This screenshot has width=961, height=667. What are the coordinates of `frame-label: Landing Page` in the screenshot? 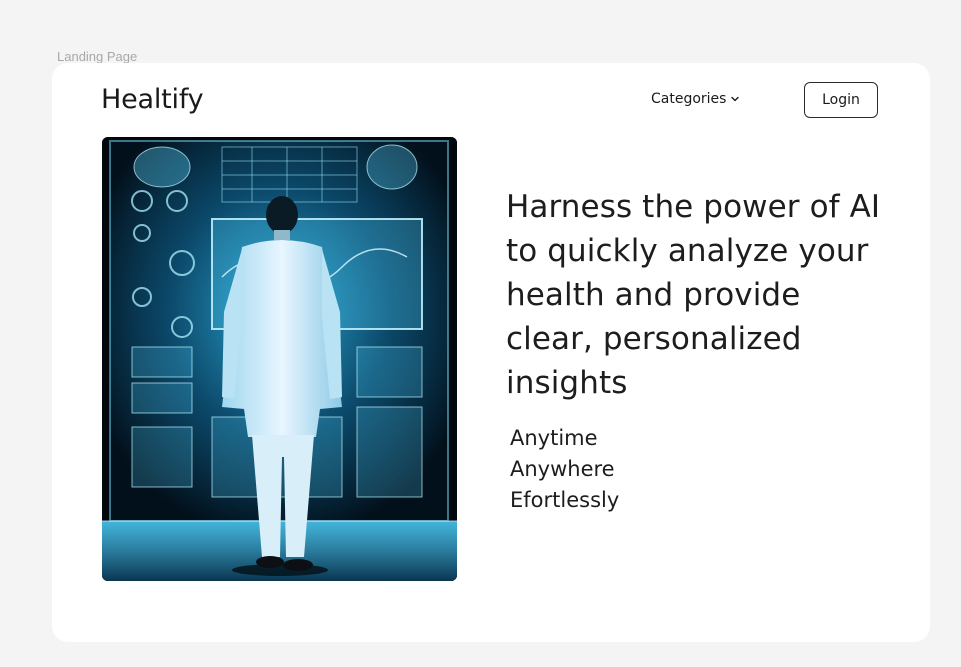 It's located at (97, 56).